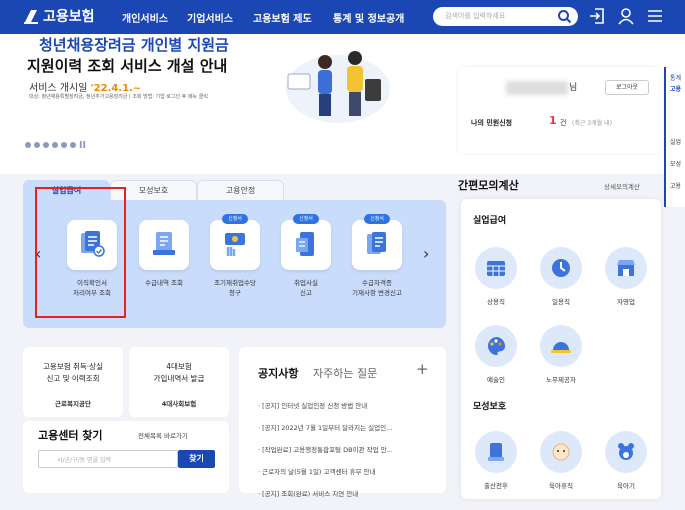 The image size is (685, 510). What do you see at coordinates (210, 17) in the screenshot?
I see `nav-business: 기업서비스` at bounding box center [210, 17].